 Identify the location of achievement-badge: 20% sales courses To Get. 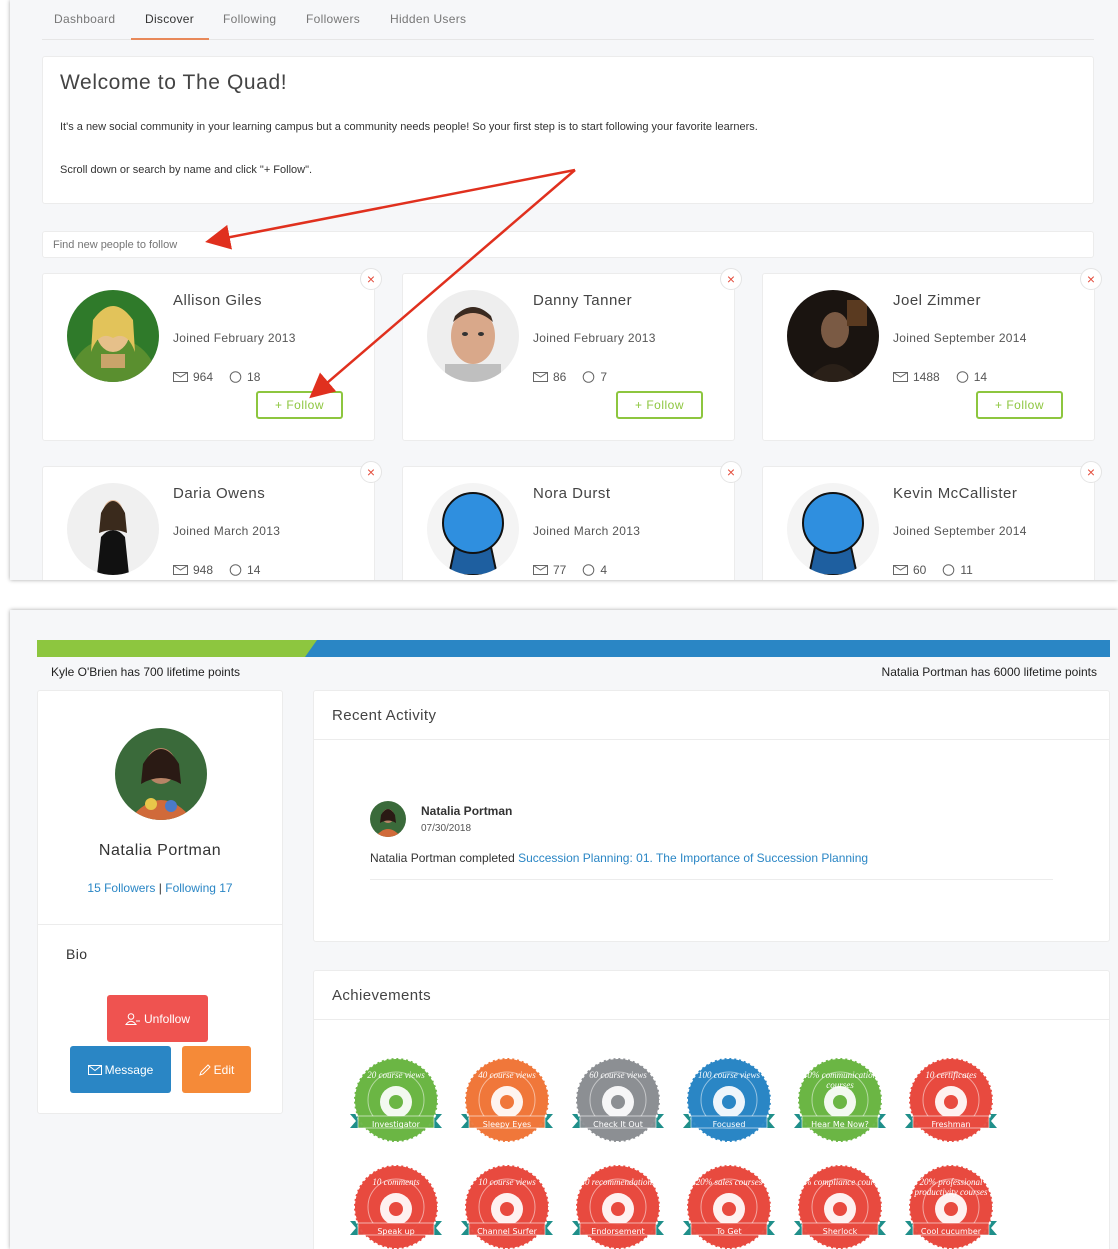
(729, 1206).